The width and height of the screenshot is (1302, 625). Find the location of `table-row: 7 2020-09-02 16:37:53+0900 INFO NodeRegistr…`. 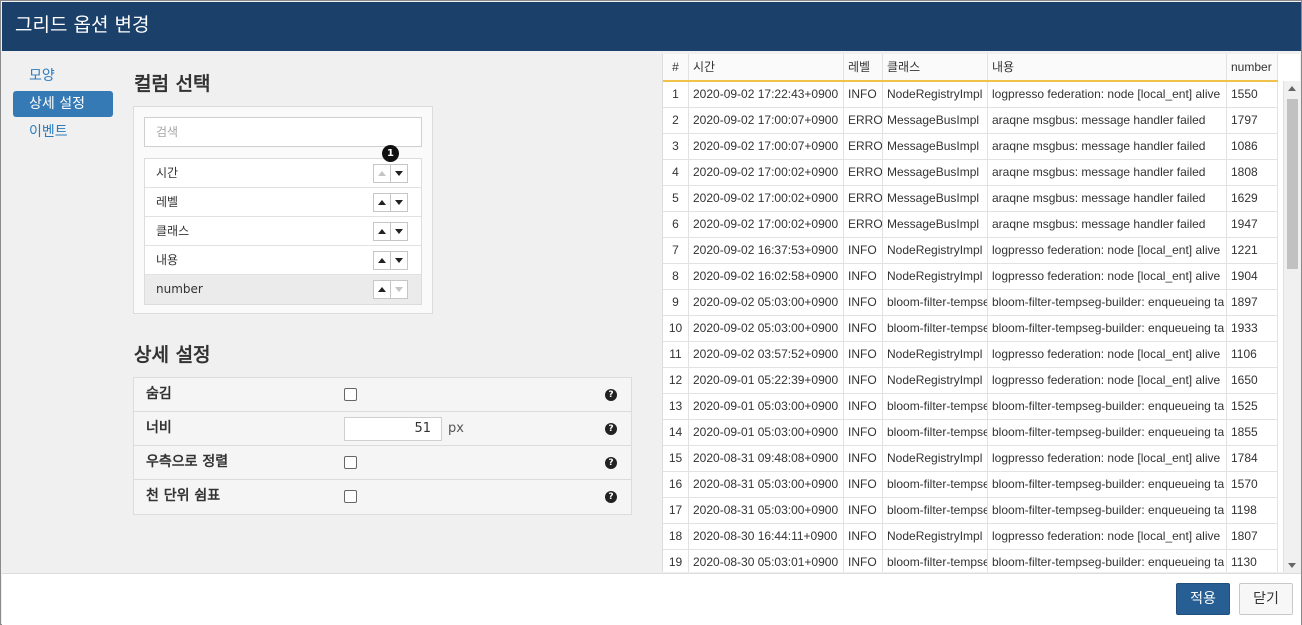

table-row: 7 2020-09-02 16:37:53+0900 INFO NodeRegistr… is located at coordinates (970, 251).